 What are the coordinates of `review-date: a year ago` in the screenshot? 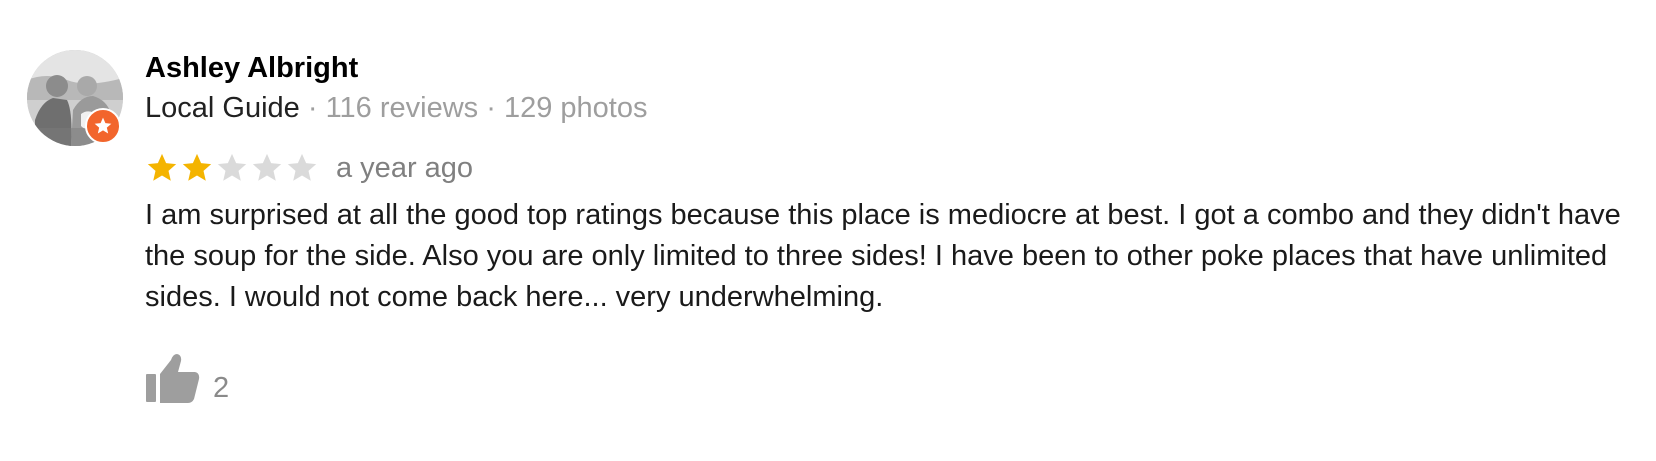 It's located at (405, 167).